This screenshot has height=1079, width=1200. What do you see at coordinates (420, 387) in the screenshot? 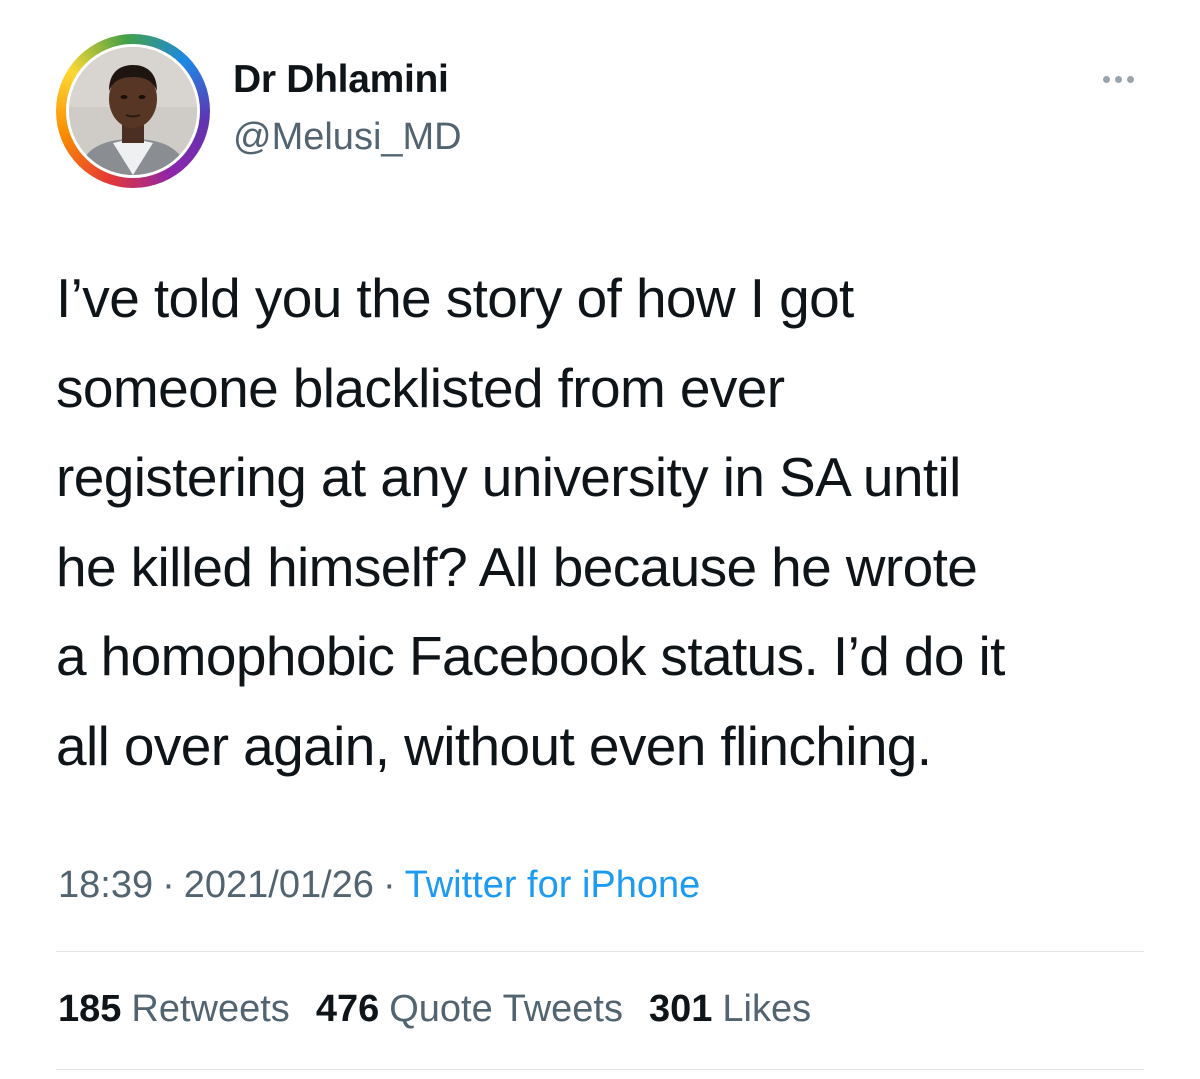
I see `tweet-text-line: someone blacklisted from ever` at bounding box center [420, 387].